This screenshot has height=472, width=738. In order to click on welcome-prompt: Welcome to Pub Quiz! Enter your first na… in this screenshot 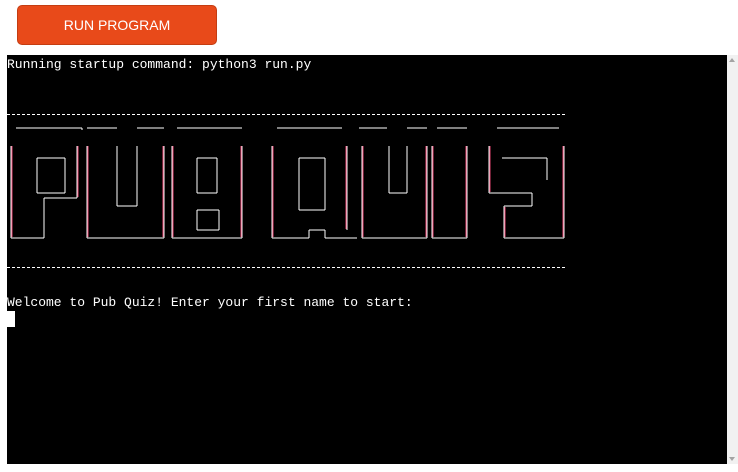, I will do `click(210, 302)`.